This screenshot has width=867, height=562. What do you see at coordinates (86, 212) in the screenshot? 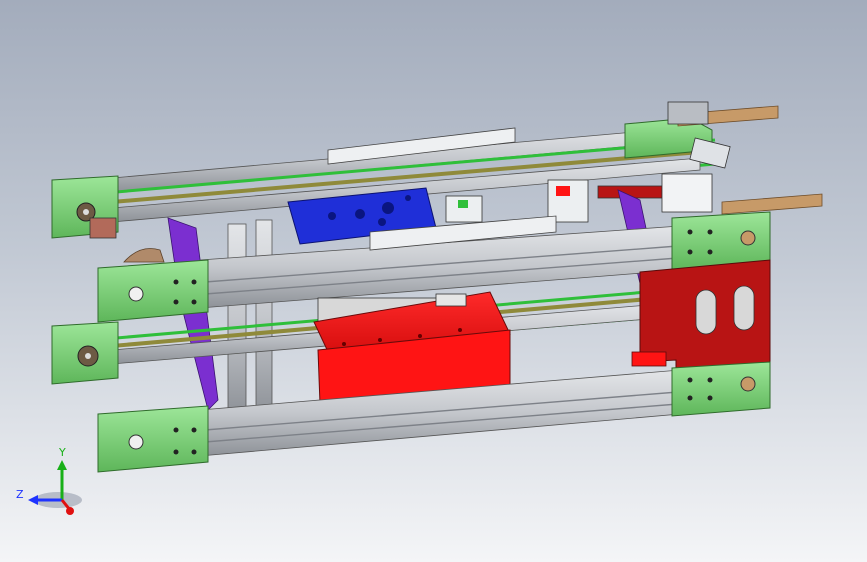
I see `upper-left-pulley-hub` at bounding box center [86, 212].